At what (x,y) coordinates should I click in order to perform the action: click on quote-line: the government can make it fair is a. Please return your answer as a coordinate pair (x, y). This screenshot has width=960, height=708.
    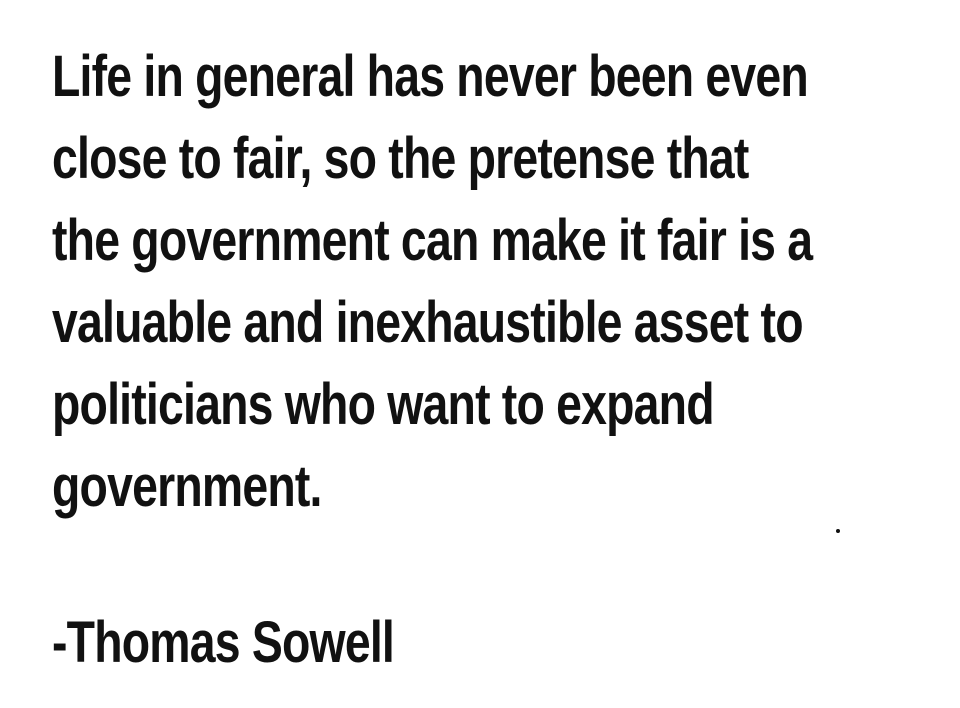
    Looking at the image, I should click on (432, 240).